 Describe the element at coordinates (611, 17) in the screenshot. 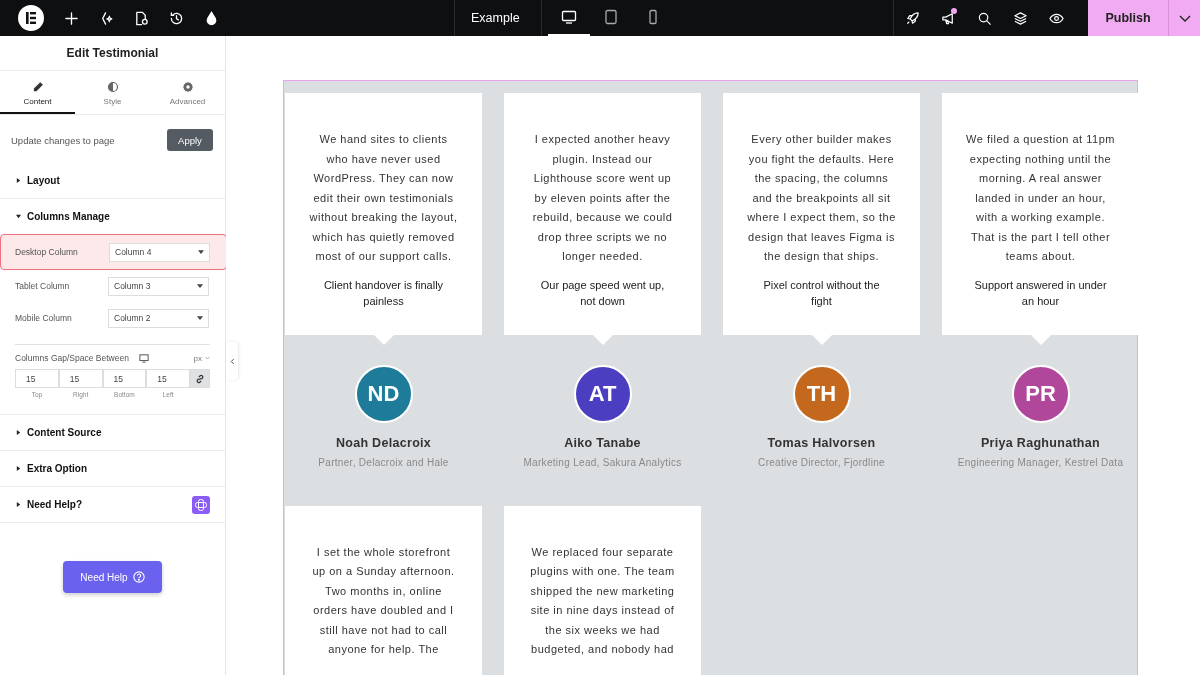

I see `tablet-icon` at that location.